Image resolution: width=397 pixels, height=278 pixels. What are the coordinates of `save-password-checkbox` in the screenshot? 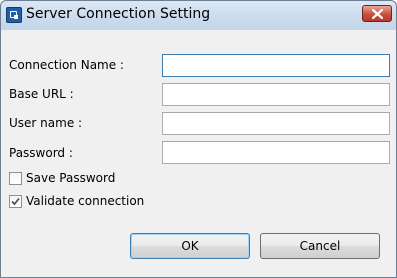 It's located at (15, 178).